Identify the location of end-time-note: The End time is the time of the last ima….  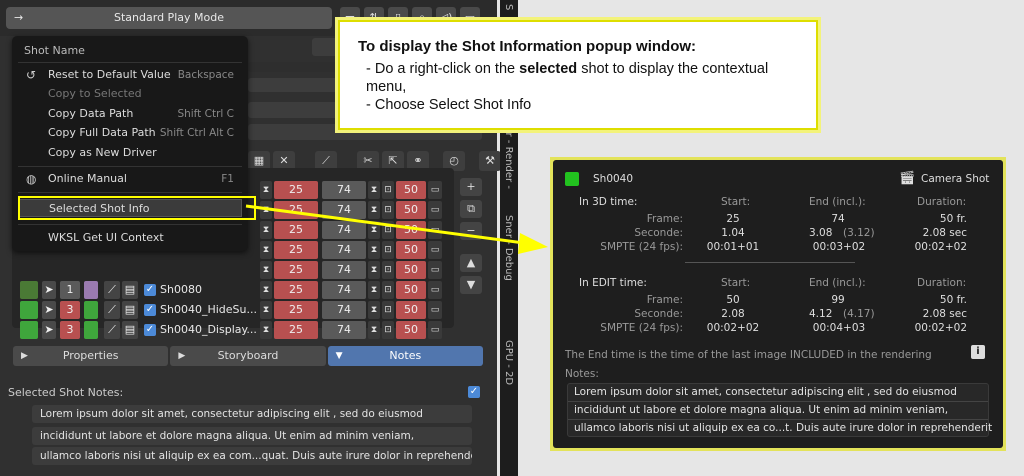
(748, 355).